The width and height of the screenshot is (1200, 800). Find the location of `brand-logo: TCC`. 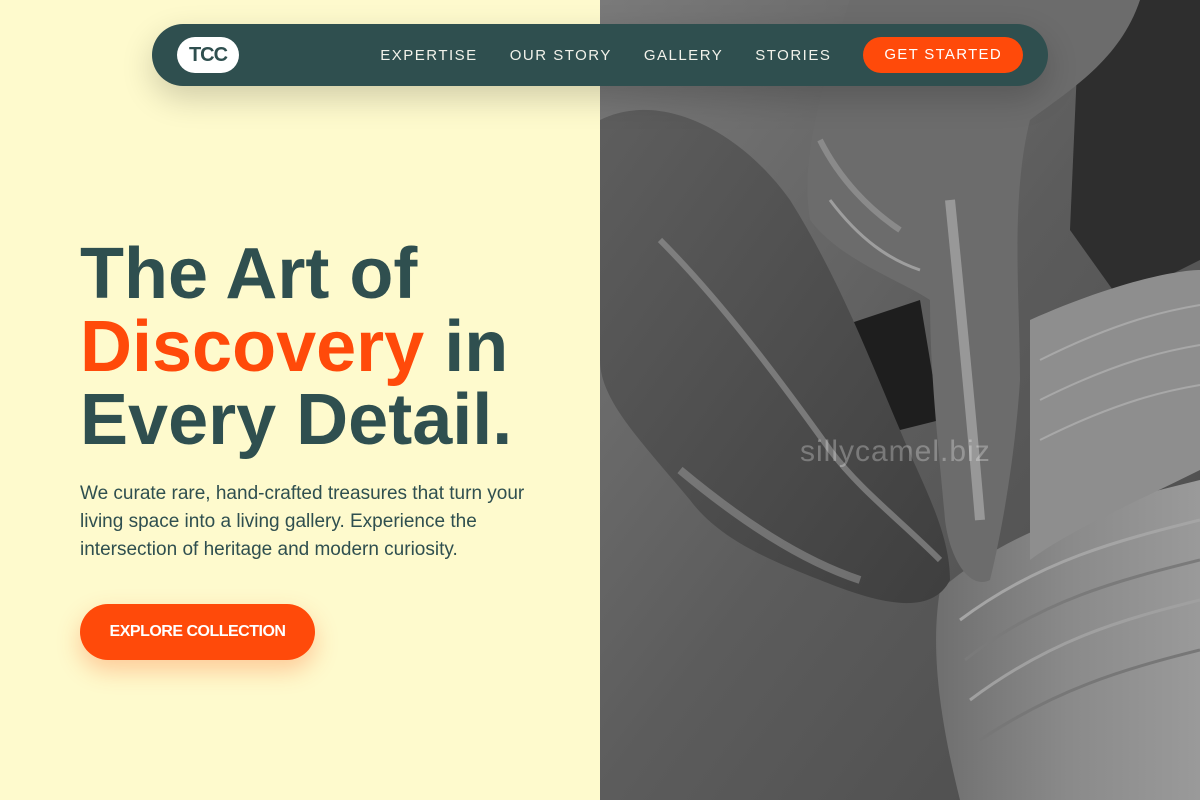

brand-logo: TCC is located at coordinates (208, 55).